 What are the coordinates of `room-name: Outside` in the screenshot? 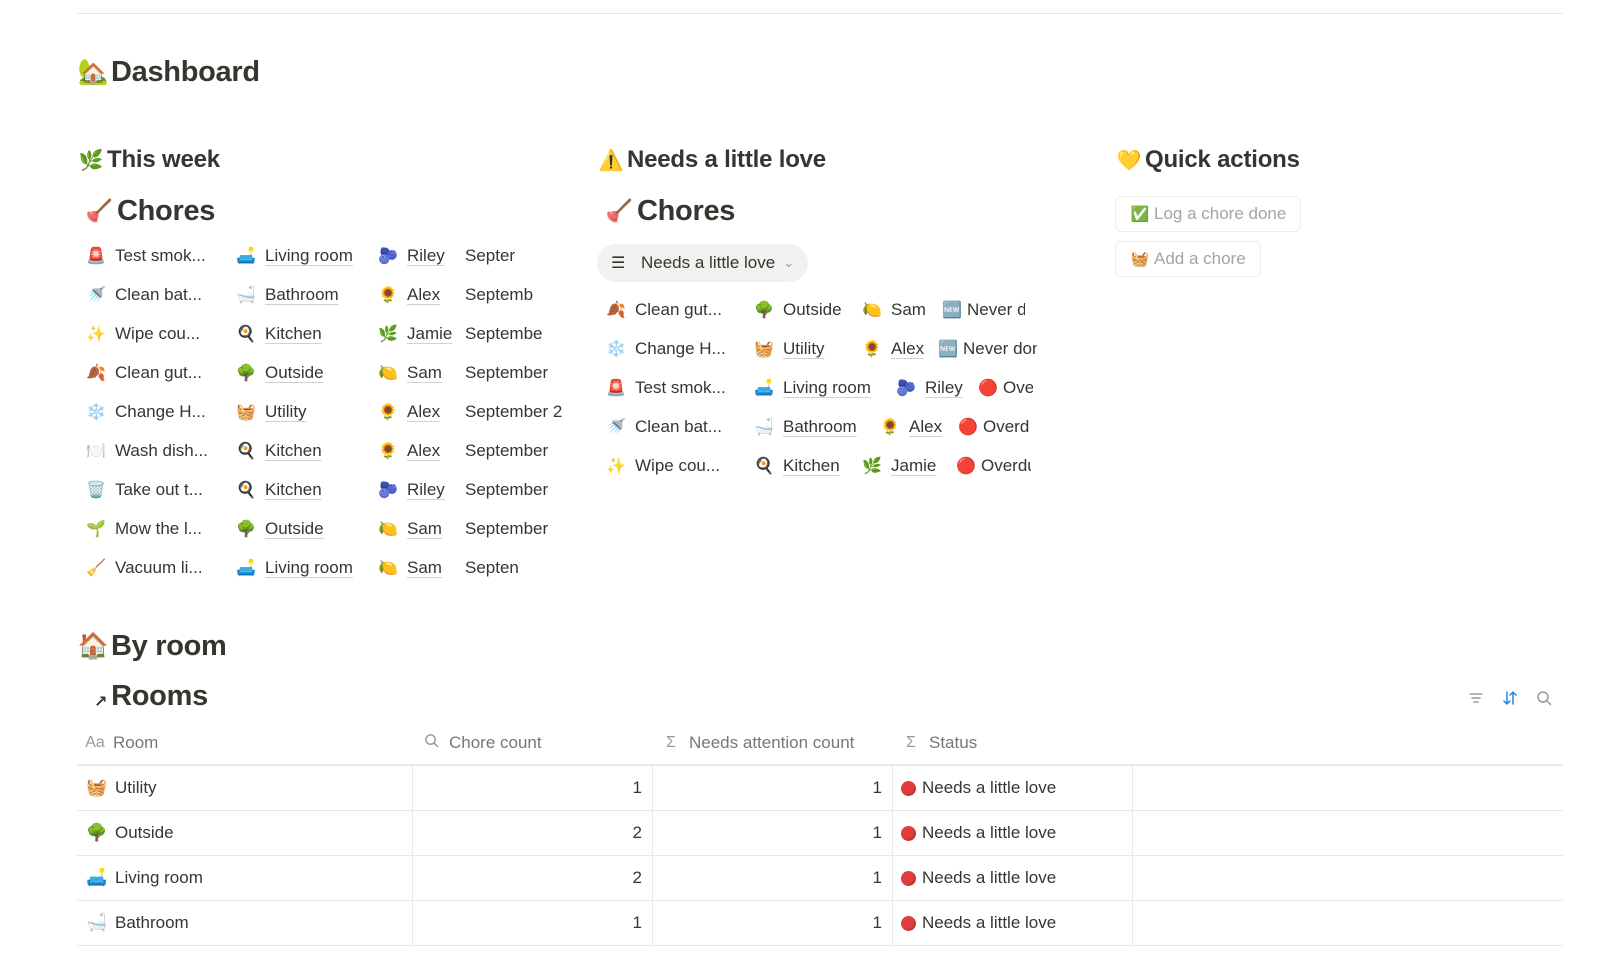 It's located at (144, 833).